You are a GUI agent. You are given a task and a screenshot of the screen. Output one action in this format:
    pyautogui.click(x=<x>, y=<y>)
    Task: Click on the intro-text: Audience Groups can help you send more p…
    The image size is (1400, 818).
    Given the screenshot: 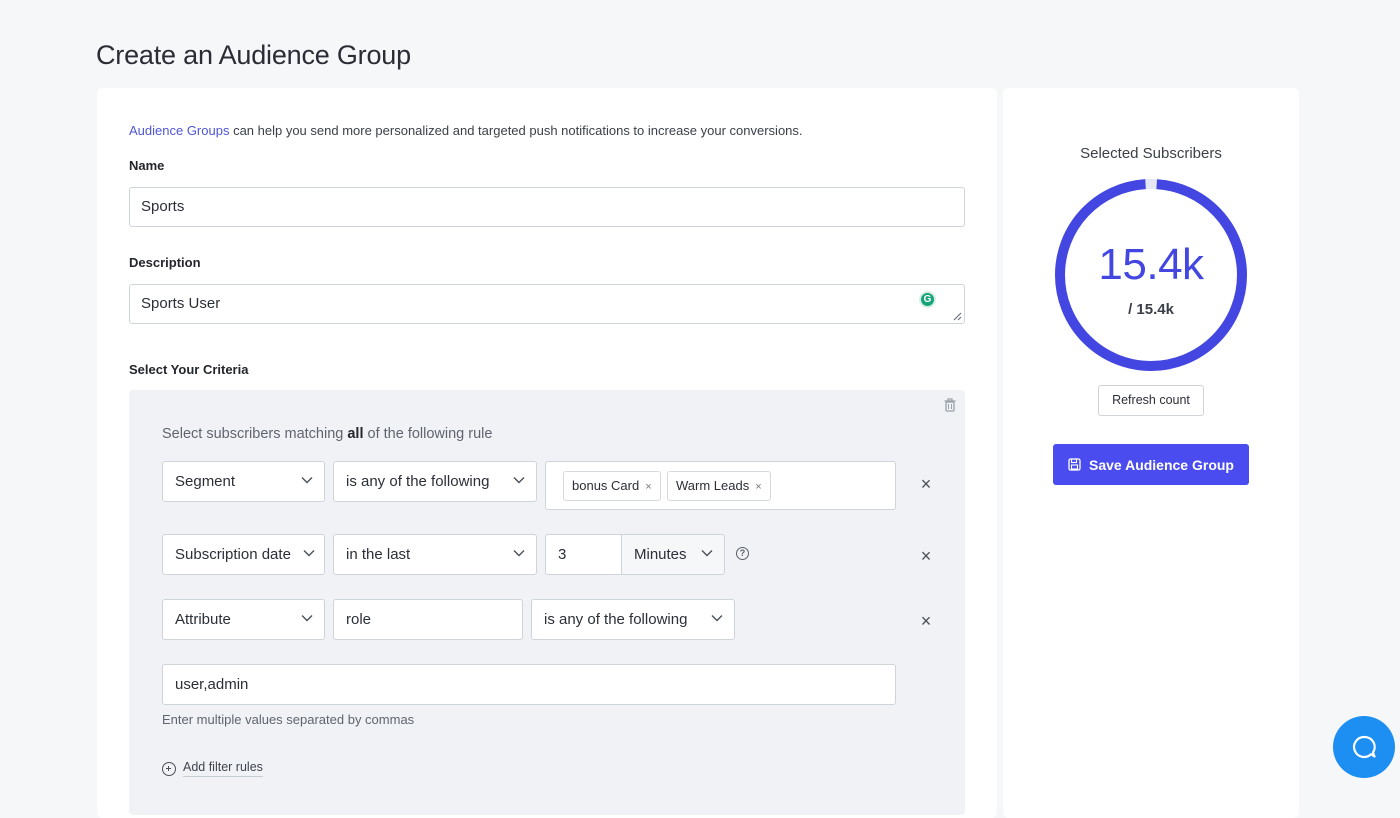 What is the action you would take?
    pyautogui.click(x=466, y=130)
    